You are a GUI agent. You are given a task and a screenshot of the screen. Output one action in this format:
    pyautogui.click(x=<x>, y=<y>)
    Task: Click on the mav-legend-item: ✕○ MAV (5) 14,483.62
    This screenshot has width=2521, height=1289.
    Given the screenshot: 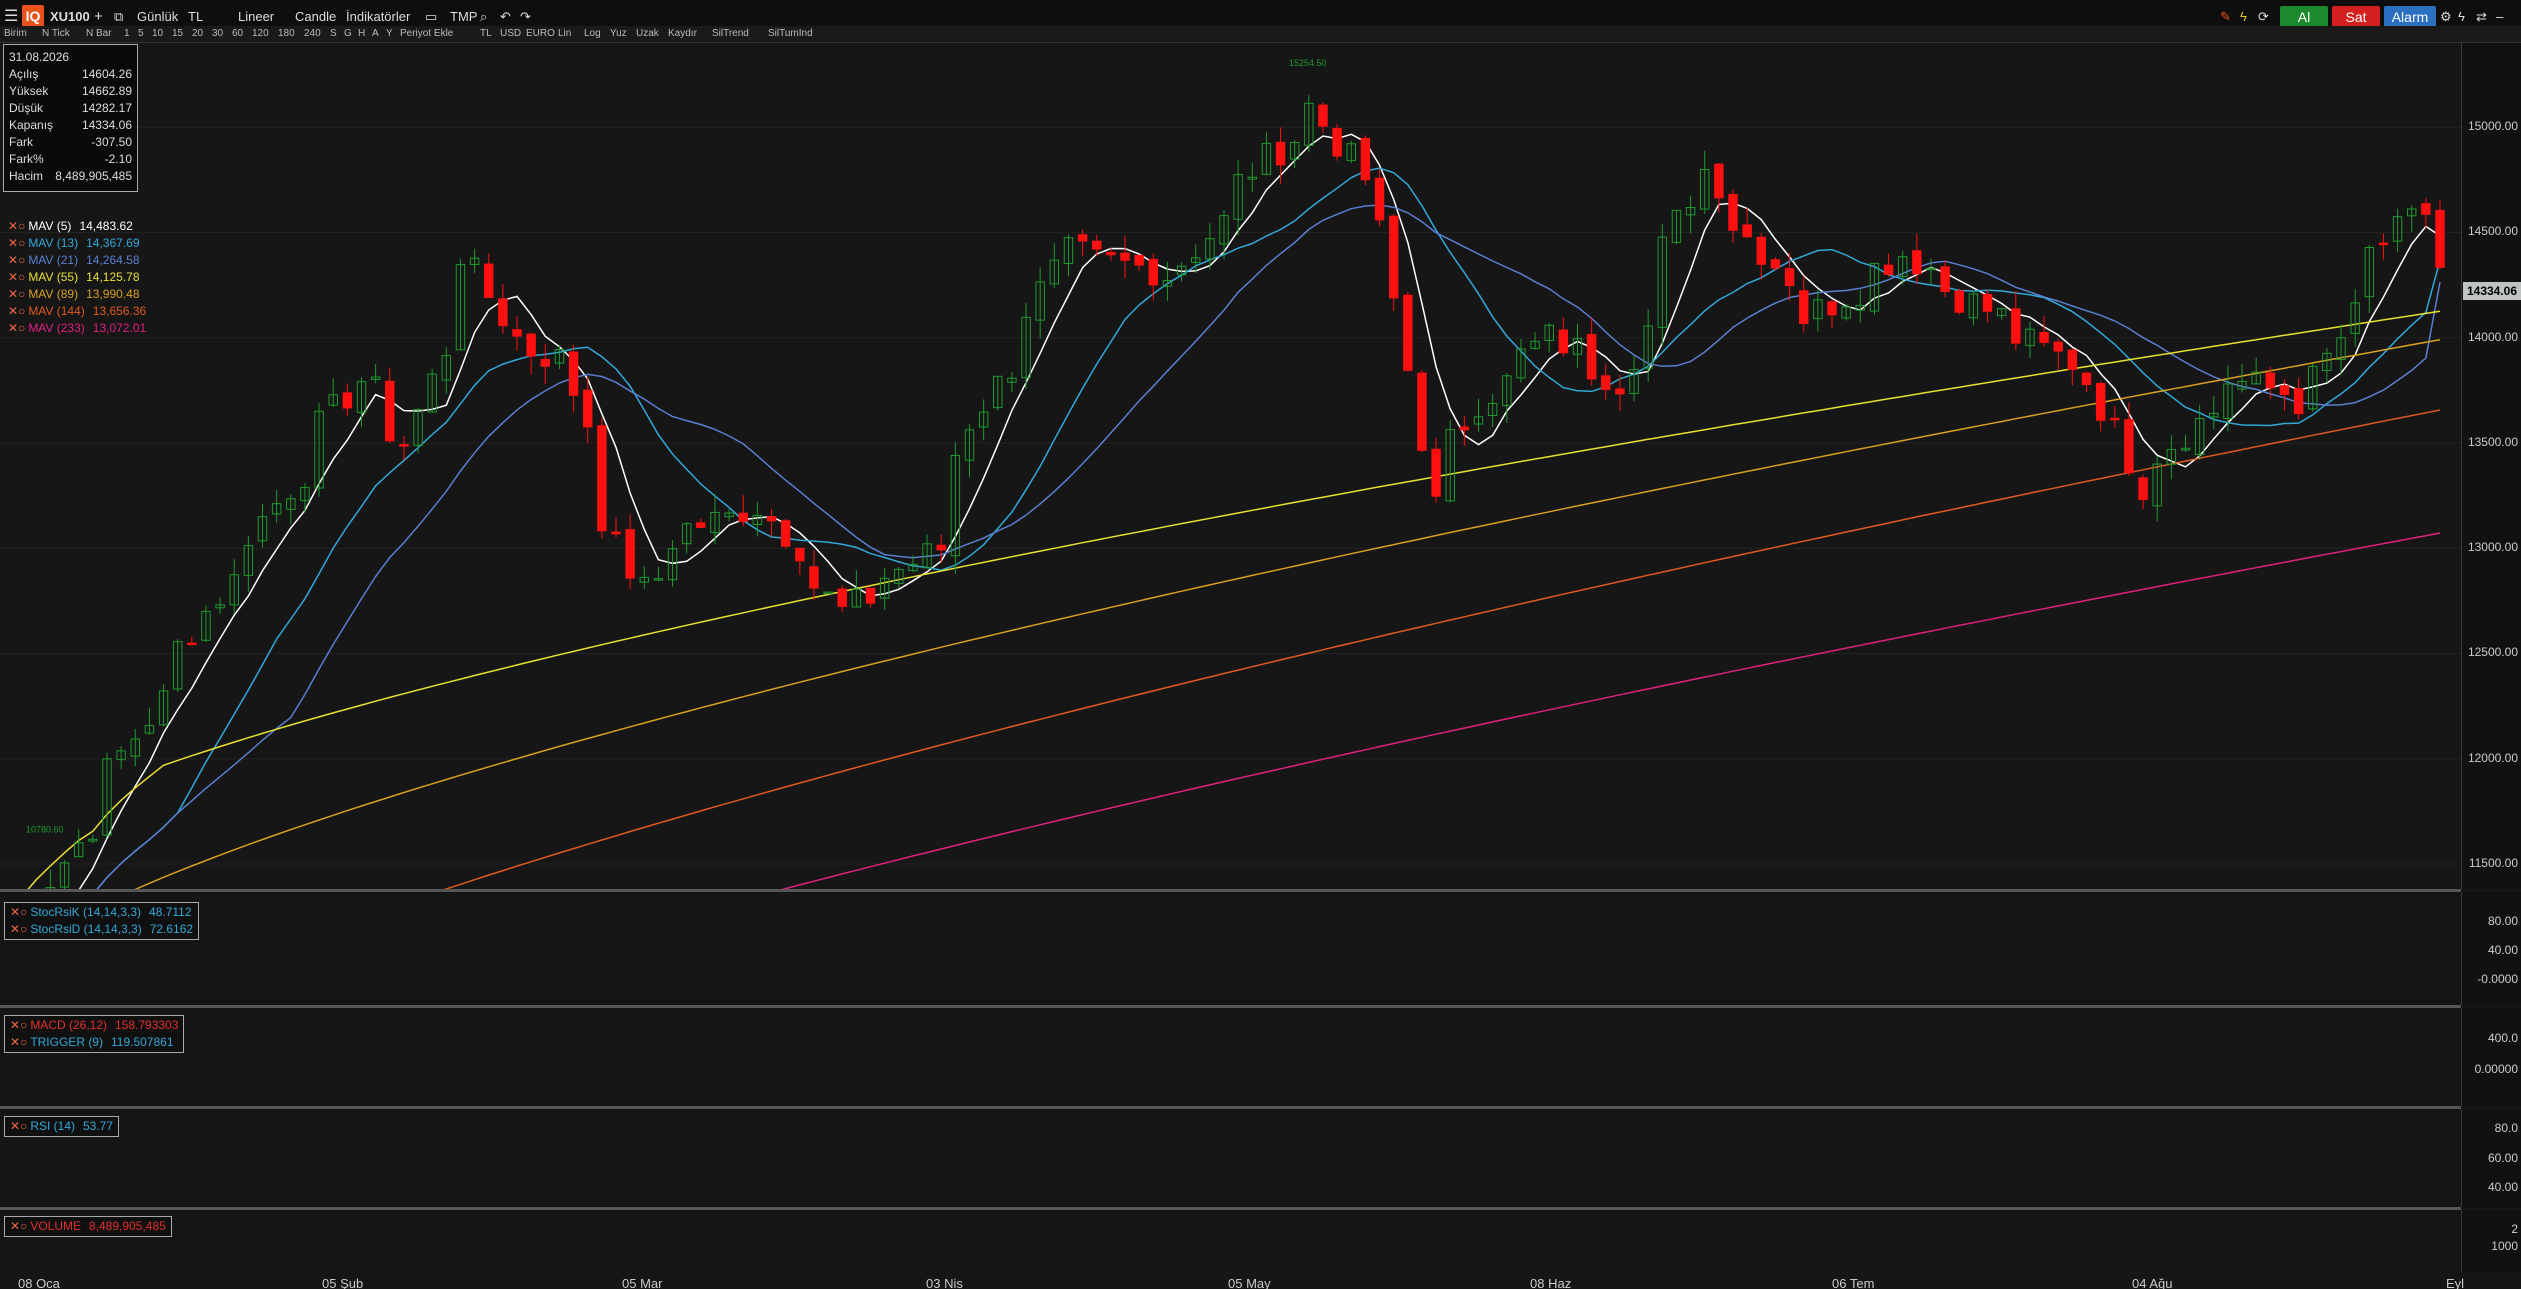 What is the action you would take?
    pyautogui.click(x=77, y=226)
    